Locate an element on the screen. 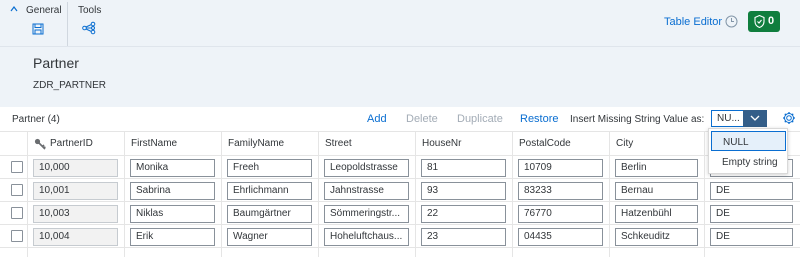 This screenshot has height=257, width=800. option-empty-string: Empty string is located at coordinates (748, 162).